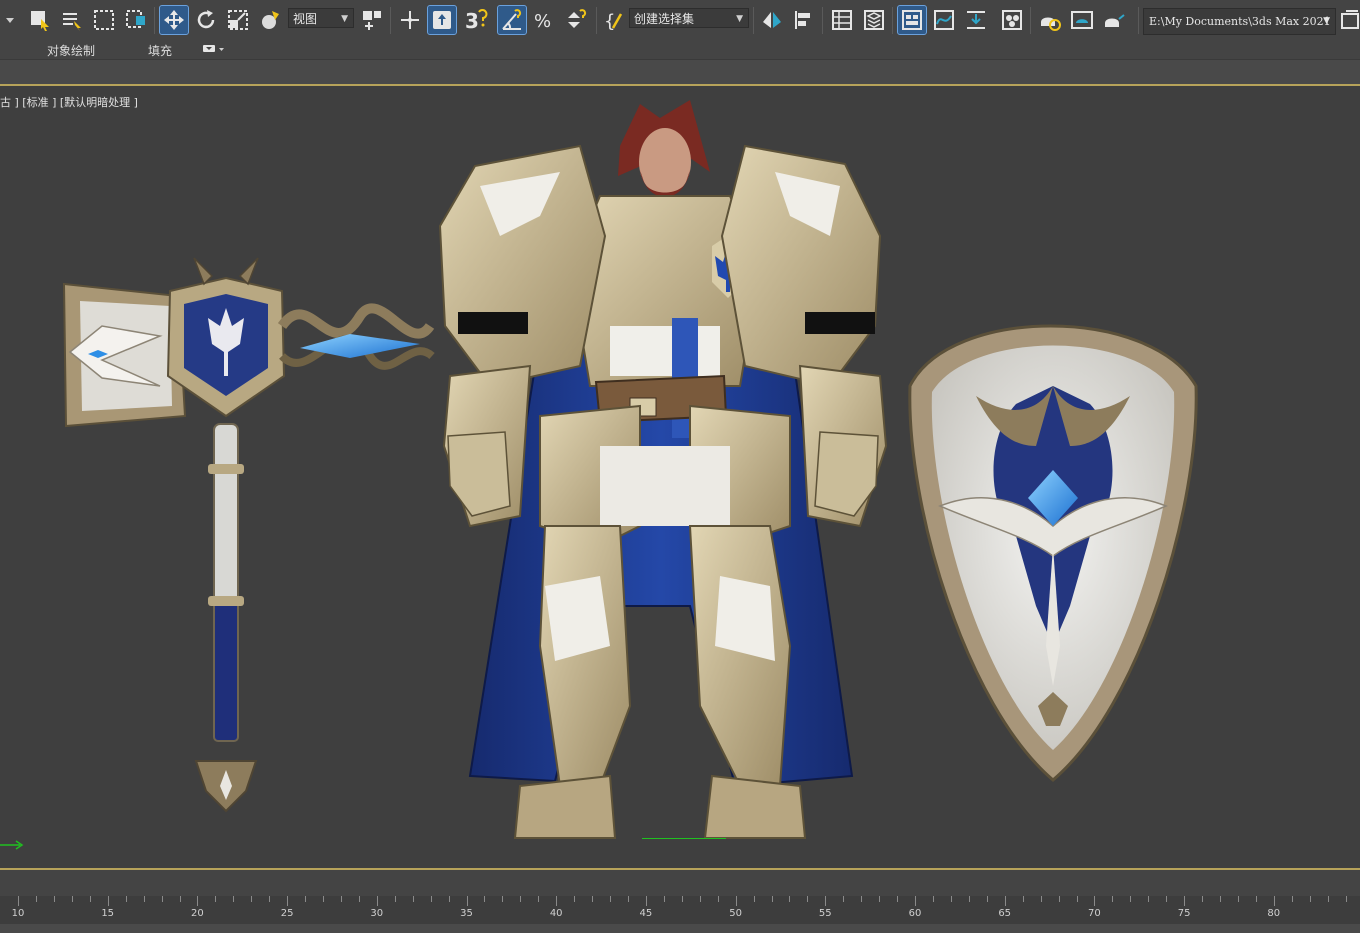 Image resolution: width=1360 pixels, height=933 pixels. What do you see at coordinates (680, 50) in the screenshot?
I see `ribbon-bar: 对象绘制 填充` at bounding box center [680, 50].